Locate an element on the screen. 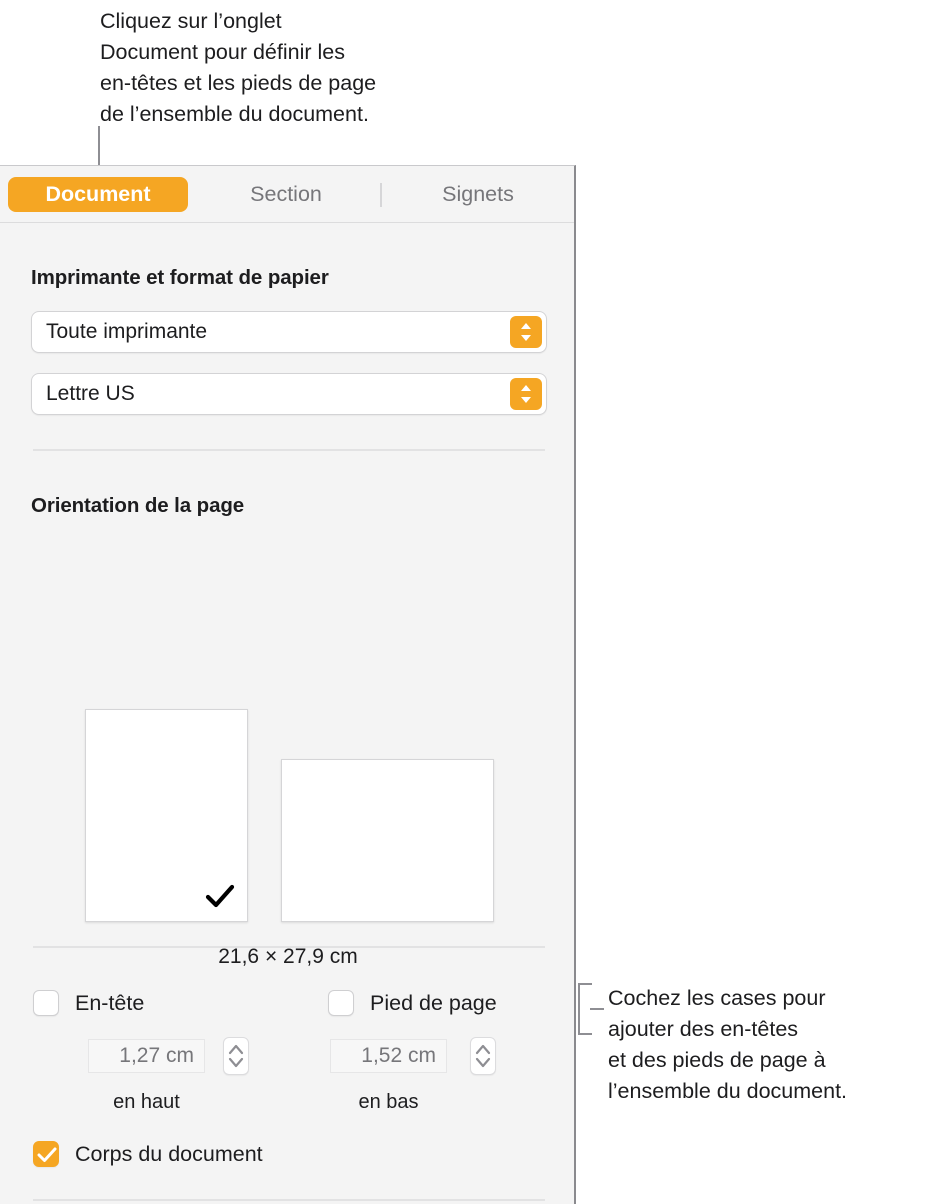 This screenshot has height=1204, width=948. tab-document: Document is located at coordinates (98, 194).